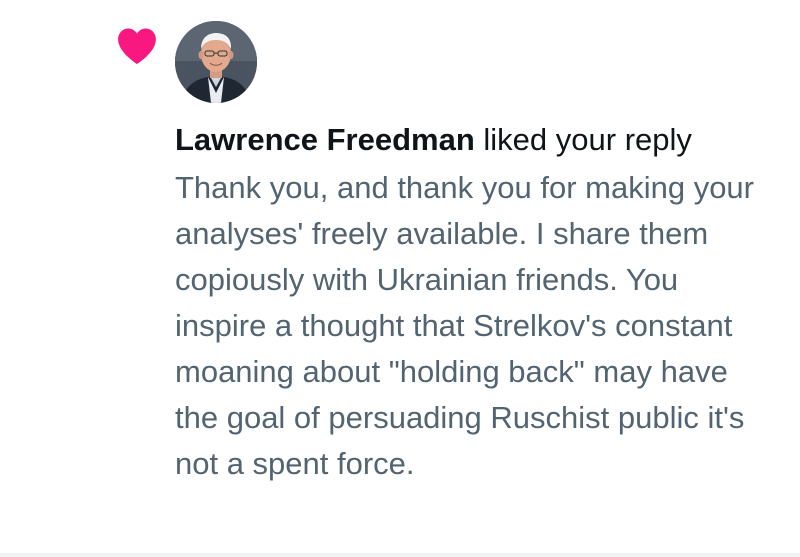 This screenshot has width=800, height=557. Describe the element at coordinates (325, 139) in the screenshot. I see `user-name-link: Lawrence Freedman` at that location.